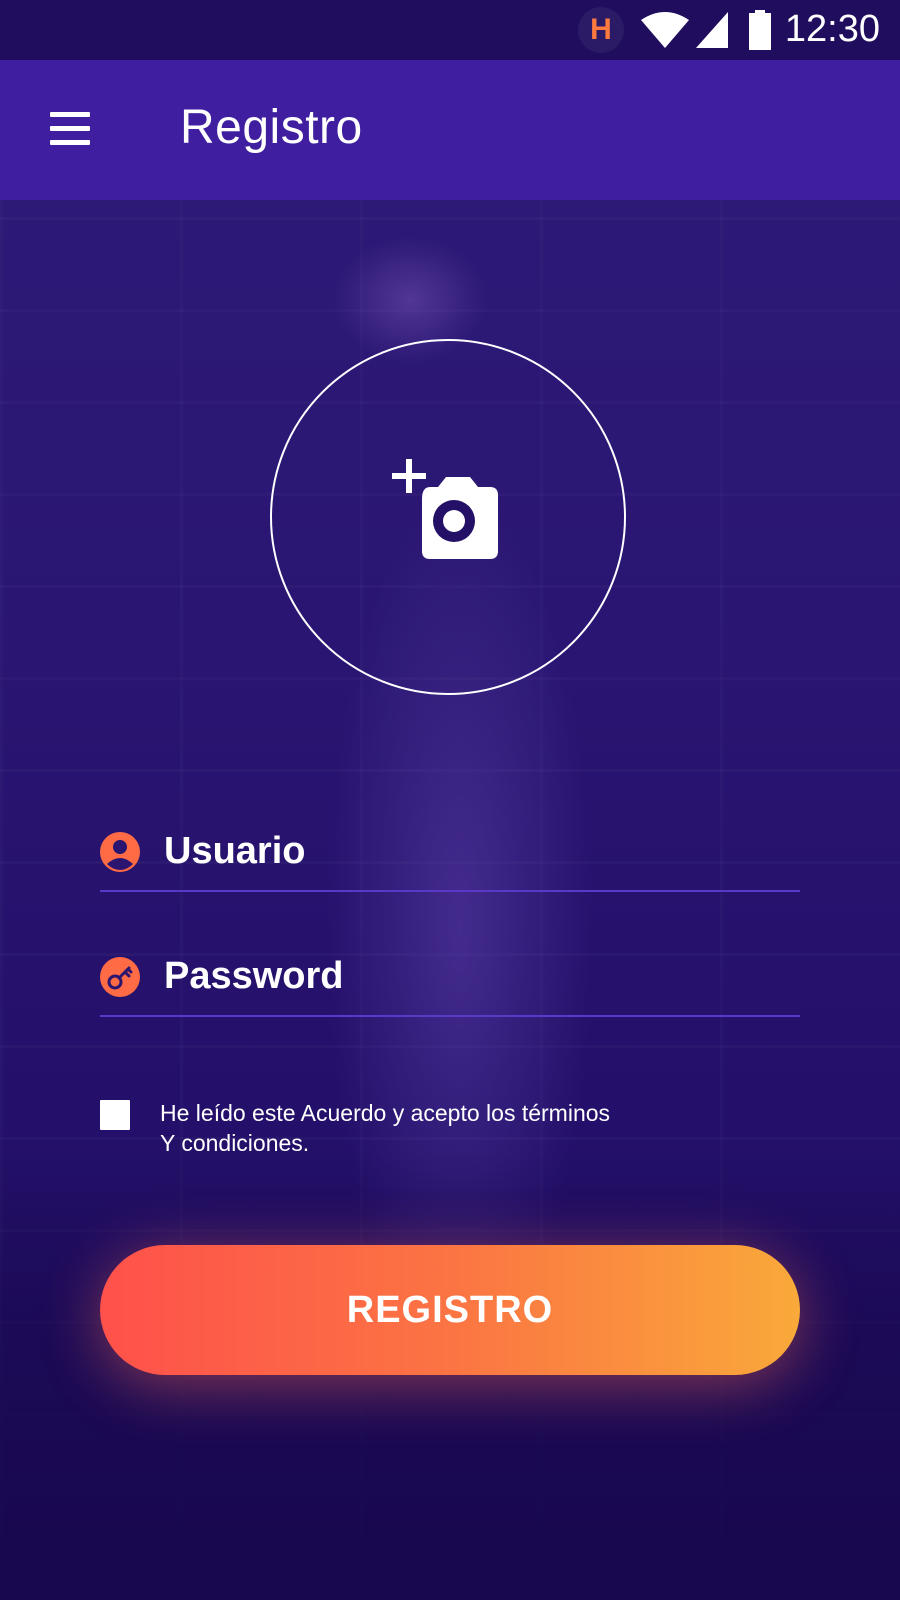  Describe the element at coordinates (450, 1310) in the screenshot. I see `register-button: REGISTRO` at that location.